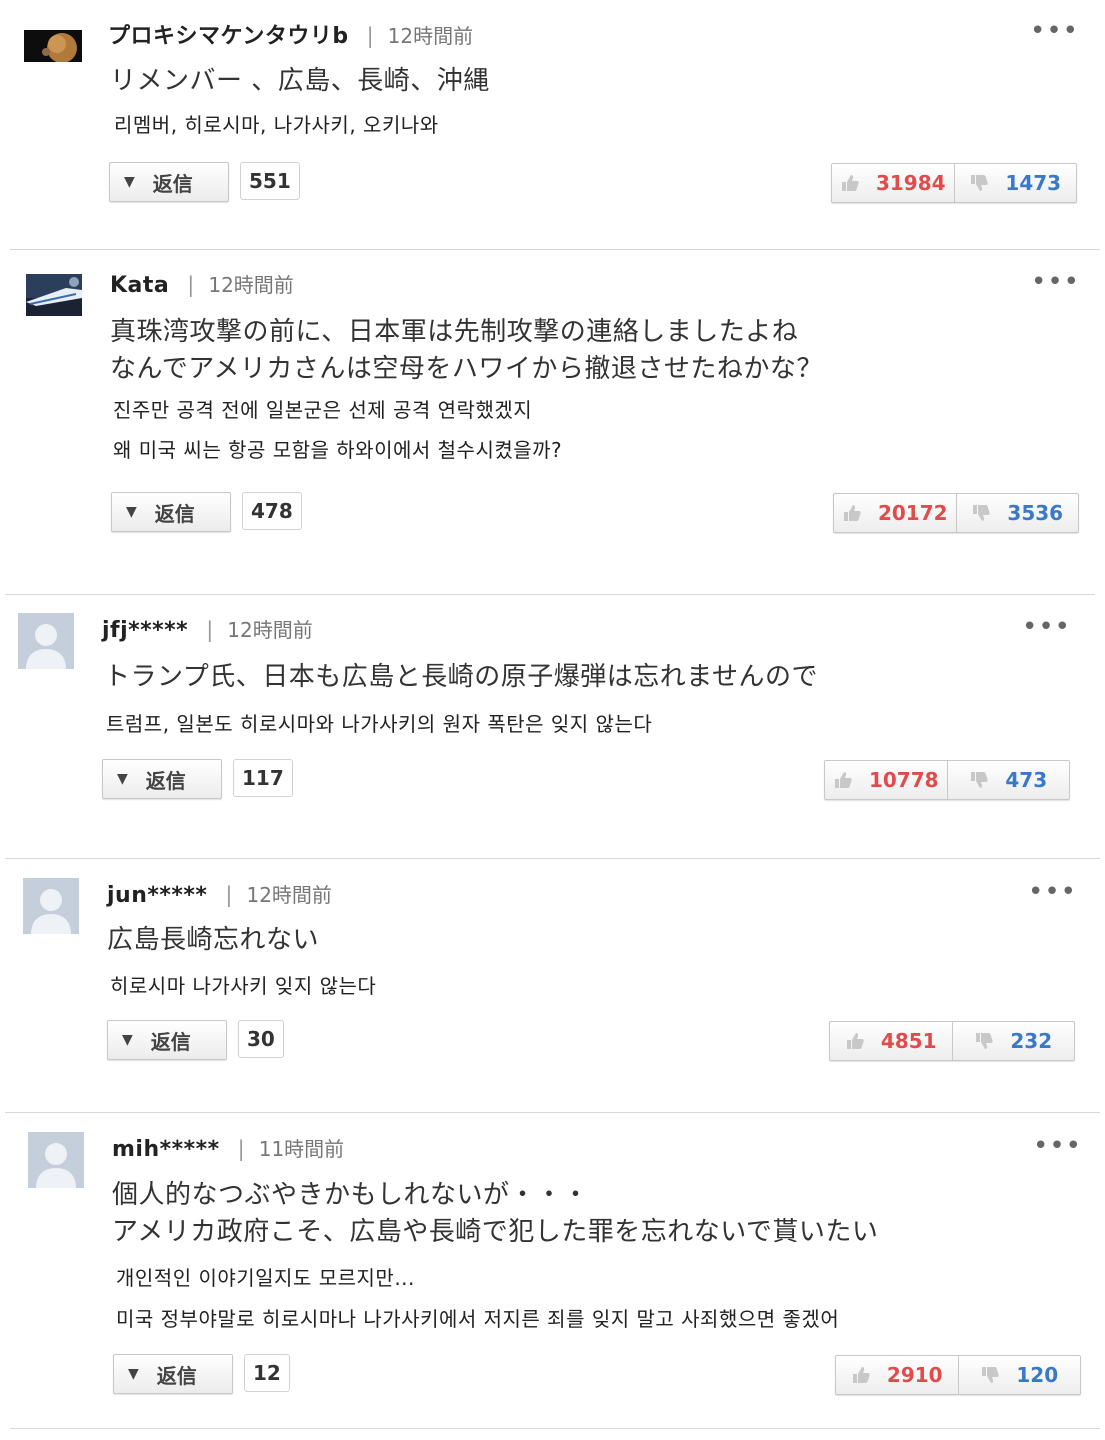 Image resolution: width=1105 pixels, height=1440 pixels. I want to click on comment-translation-ko: 히로시마 나가사키 잊지 않는다, so click(243, 986).